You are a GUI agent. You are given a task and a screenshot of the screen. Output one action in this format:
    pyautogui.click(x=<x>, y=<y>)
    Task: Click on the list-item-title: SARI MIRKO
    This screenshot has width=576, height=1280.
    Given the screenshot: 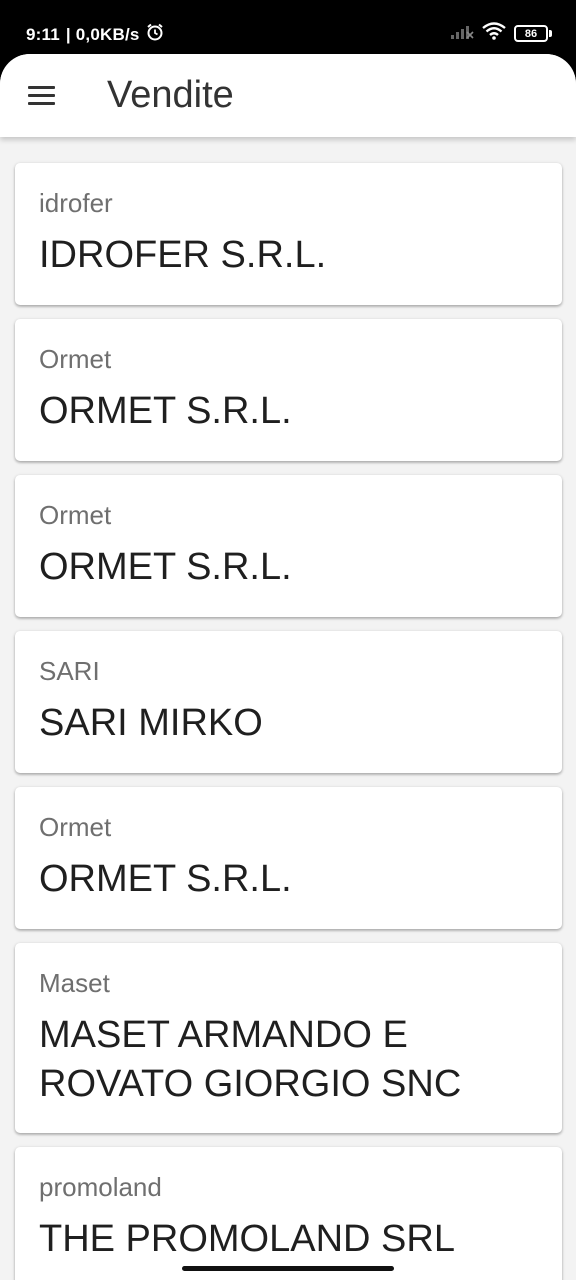 What is the action you would take?
    pyautogui.click(x=151, y=723)
    